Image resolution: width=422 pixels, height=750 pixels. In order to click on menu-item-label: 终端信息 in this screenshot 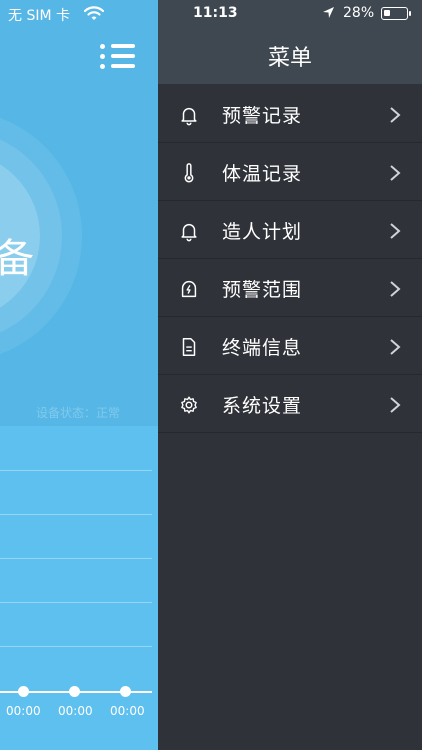, I will do `click(262, 348)`.